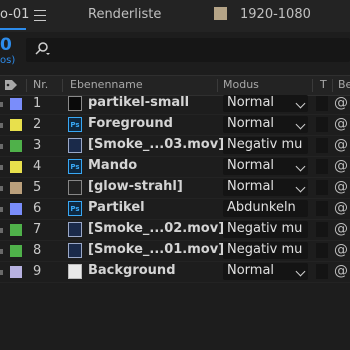 The height and width of the screenshot is (350, 350). I want to click on layer-row: 9 Background Normal @, so click(175, 272).